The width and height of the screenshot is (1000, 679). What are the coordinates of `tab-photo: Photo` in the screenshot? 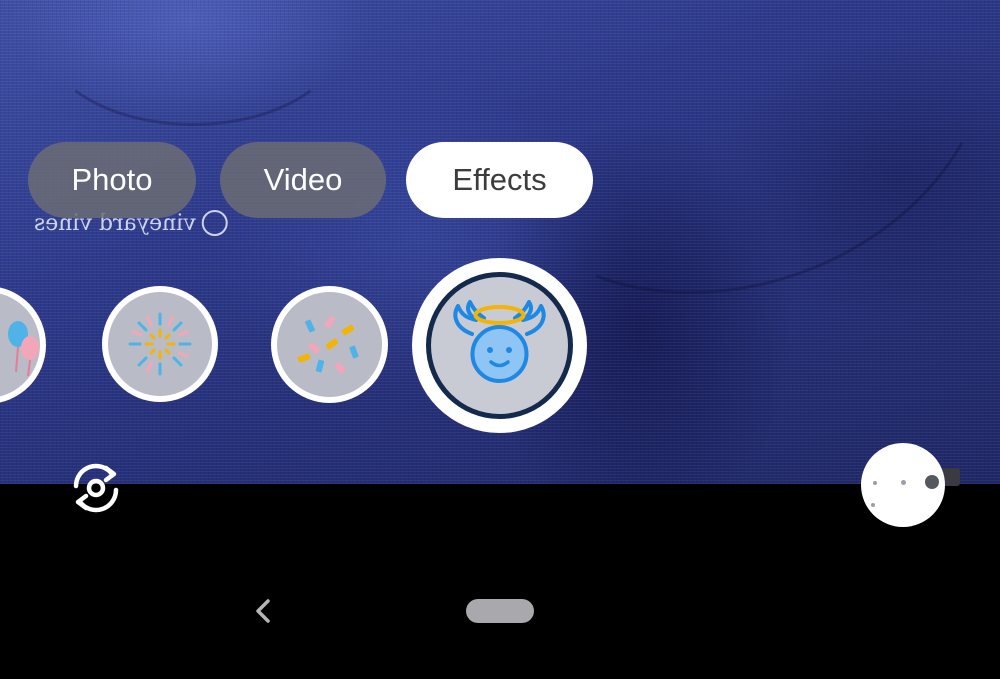 It's located at (112, 180).